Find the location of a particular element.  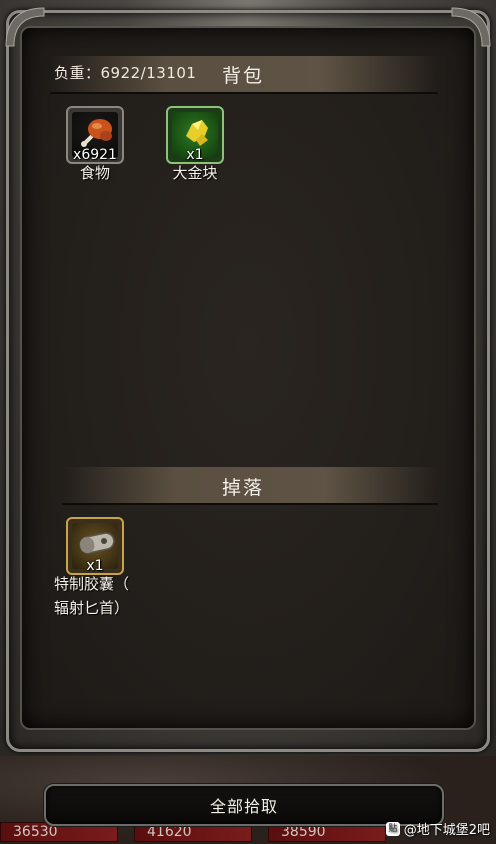

drops-title: 掉落 is located at coordinates (243, 488).